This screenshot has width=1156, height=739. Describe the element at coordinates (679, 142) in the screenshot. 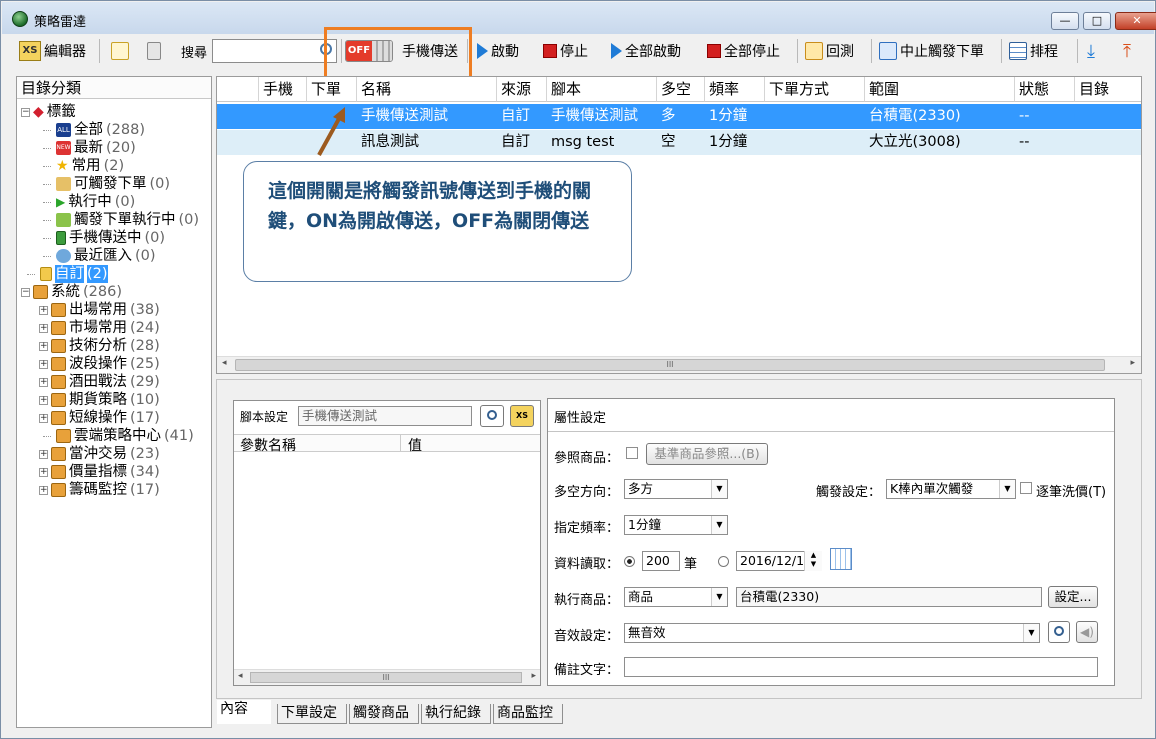

I see `table-row: 訊息測試 自訂 msg test 空 1分鐘 大立光(3008) --` at that location.